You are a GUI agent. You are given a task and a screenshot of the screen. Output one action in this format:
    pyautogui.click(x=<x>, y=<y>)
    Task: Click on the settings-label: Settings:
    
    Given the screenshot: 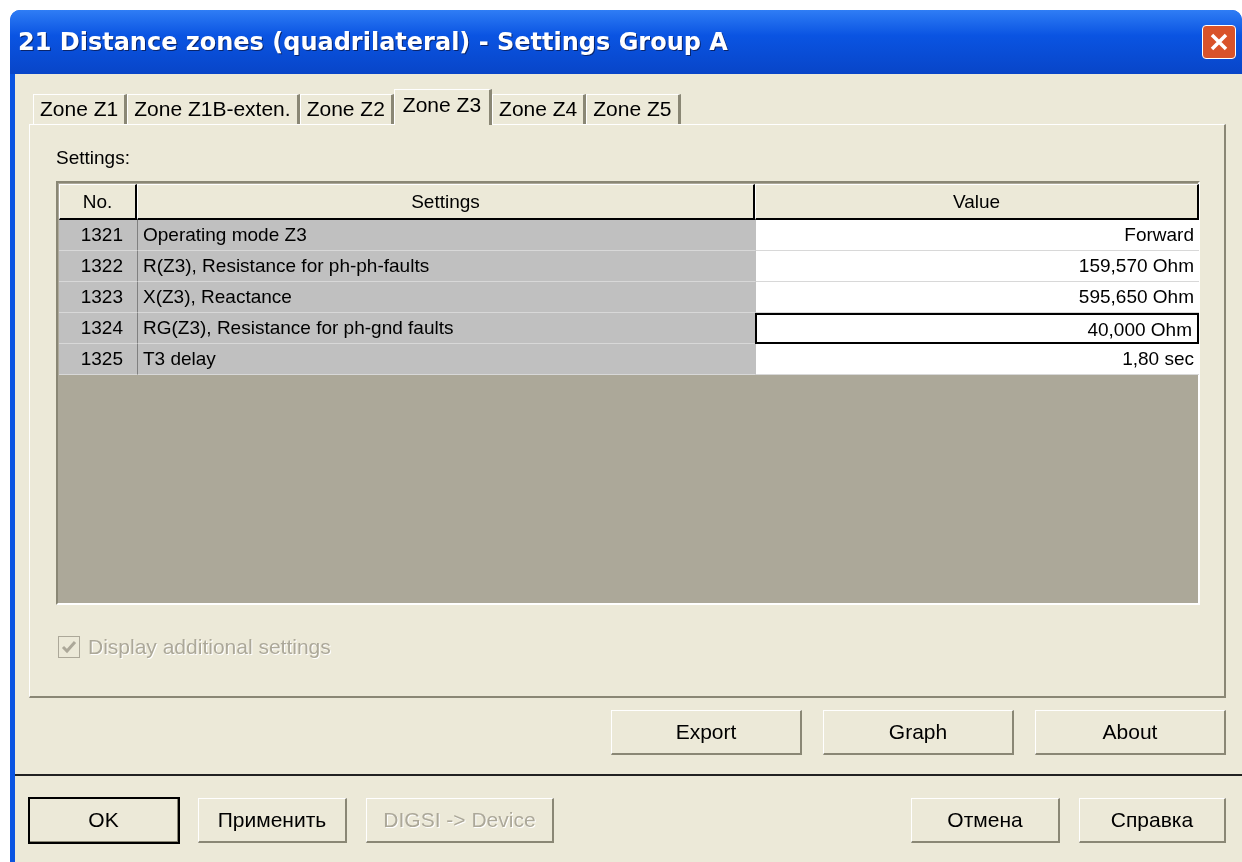 What is the action you would take?
    pyautogui.click(x=93, y=158)
    